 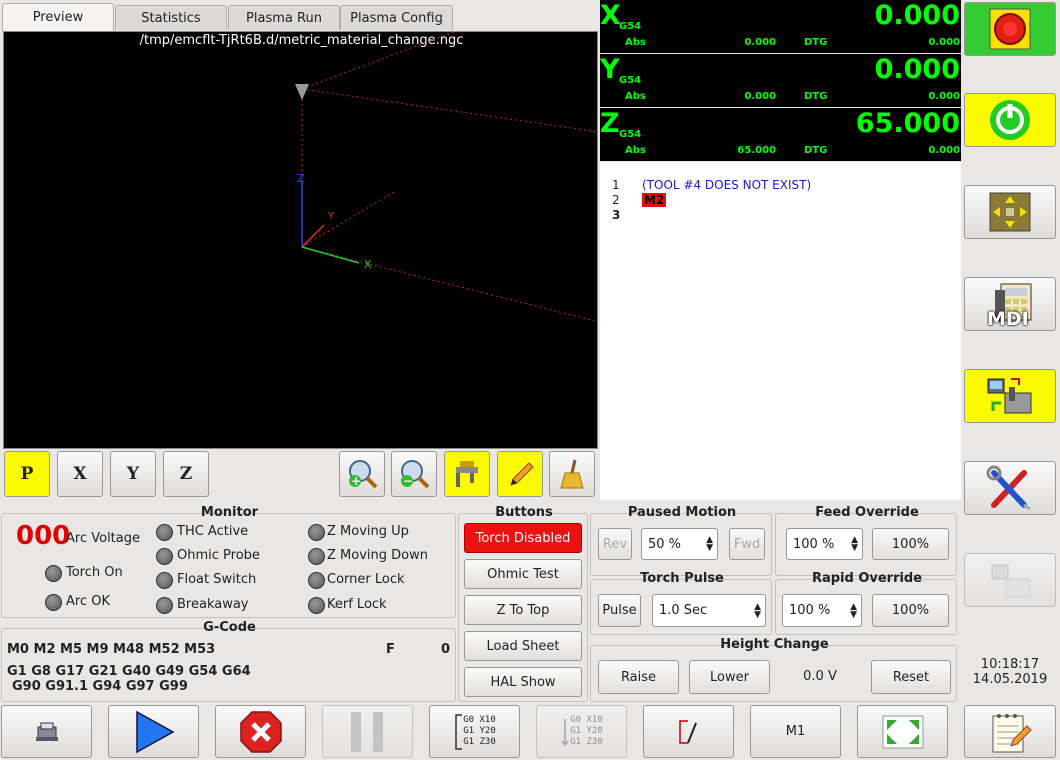 I want to click on lower-button: Lower, so click(x=729, y=677).